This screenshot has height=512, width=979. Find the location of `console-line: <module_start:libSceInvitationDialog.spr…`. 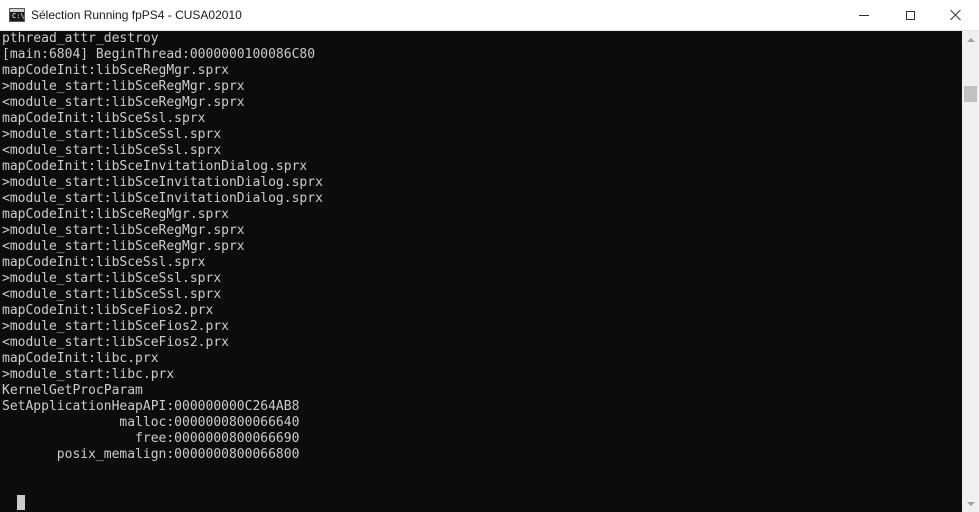

console-line: <module_start:libSceInvitationDialog.spr… is located at coordinates (162, 198).